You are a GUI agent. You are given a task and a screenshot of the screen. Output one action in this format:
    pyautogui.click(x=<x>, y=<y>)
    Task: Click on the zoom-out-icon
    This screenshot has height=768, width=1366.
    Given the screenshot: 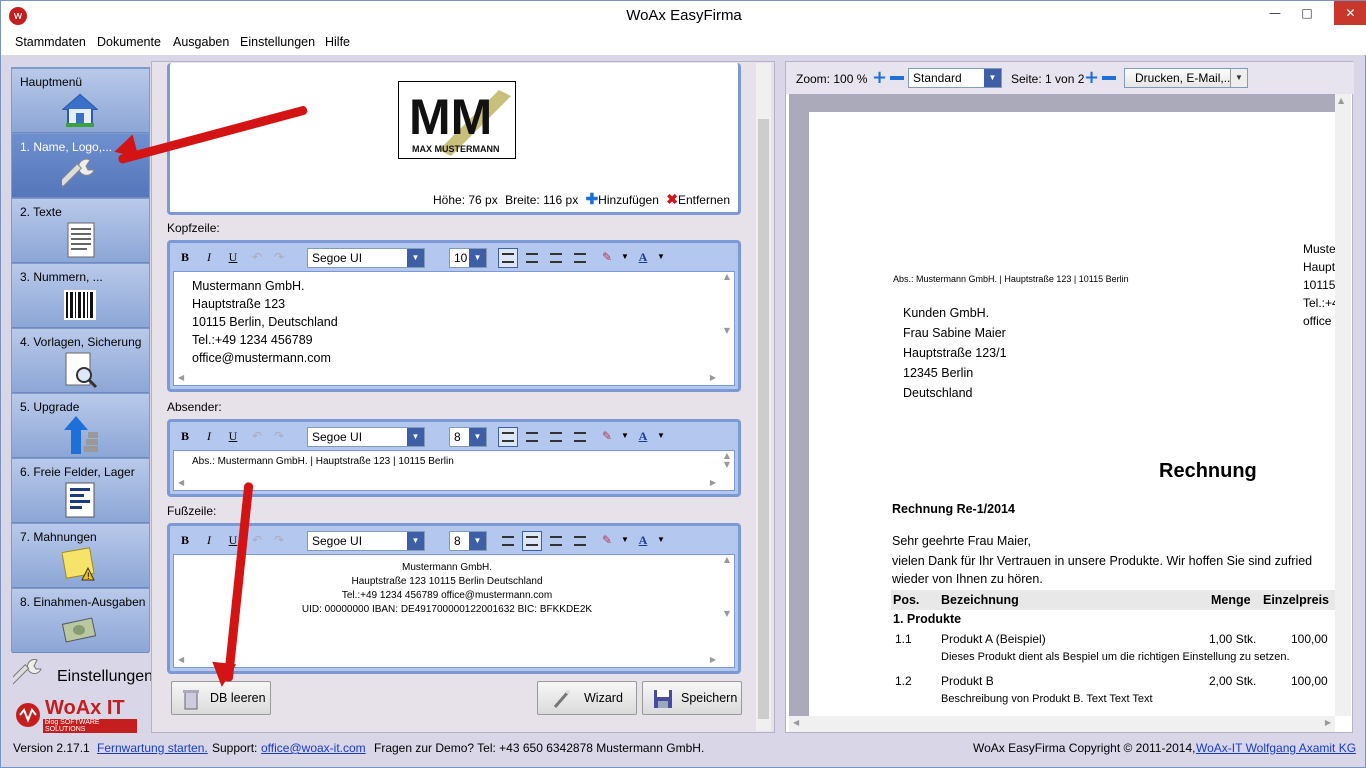 What is the action you would take?
    pyautogui.click(x=897, y=78)
    